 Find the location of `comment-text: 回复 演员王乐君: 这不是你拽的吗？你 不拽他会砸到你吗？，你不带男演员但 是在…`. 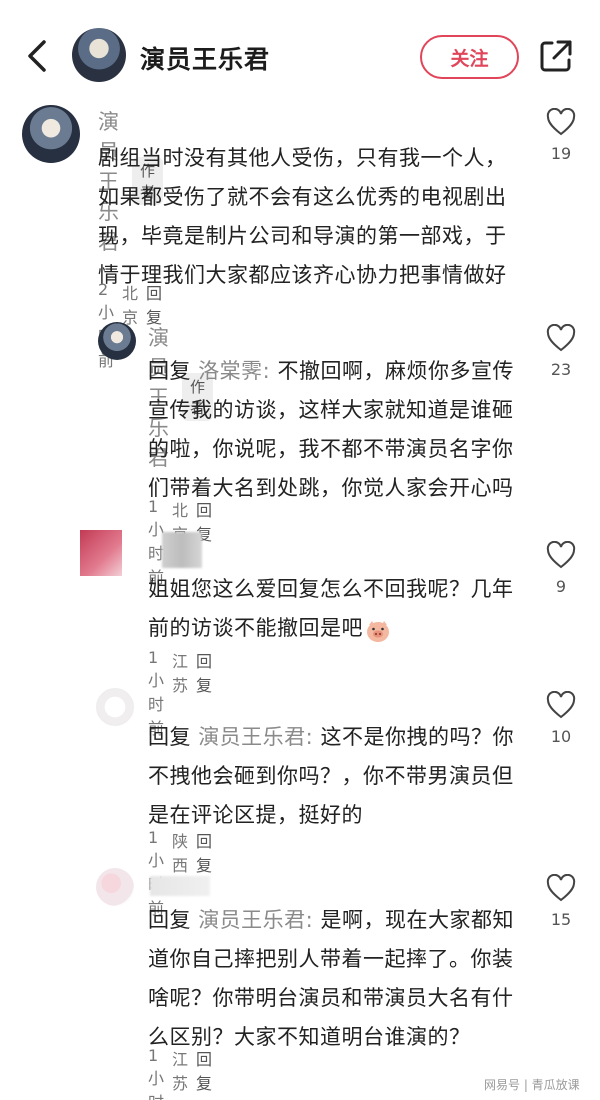

comment-text: 回复 演员王乐君: 这不是你拽的吗？你 不拽他会砸到你吗？，你不带男演员但 是在… is located at coordinates (331, 776).